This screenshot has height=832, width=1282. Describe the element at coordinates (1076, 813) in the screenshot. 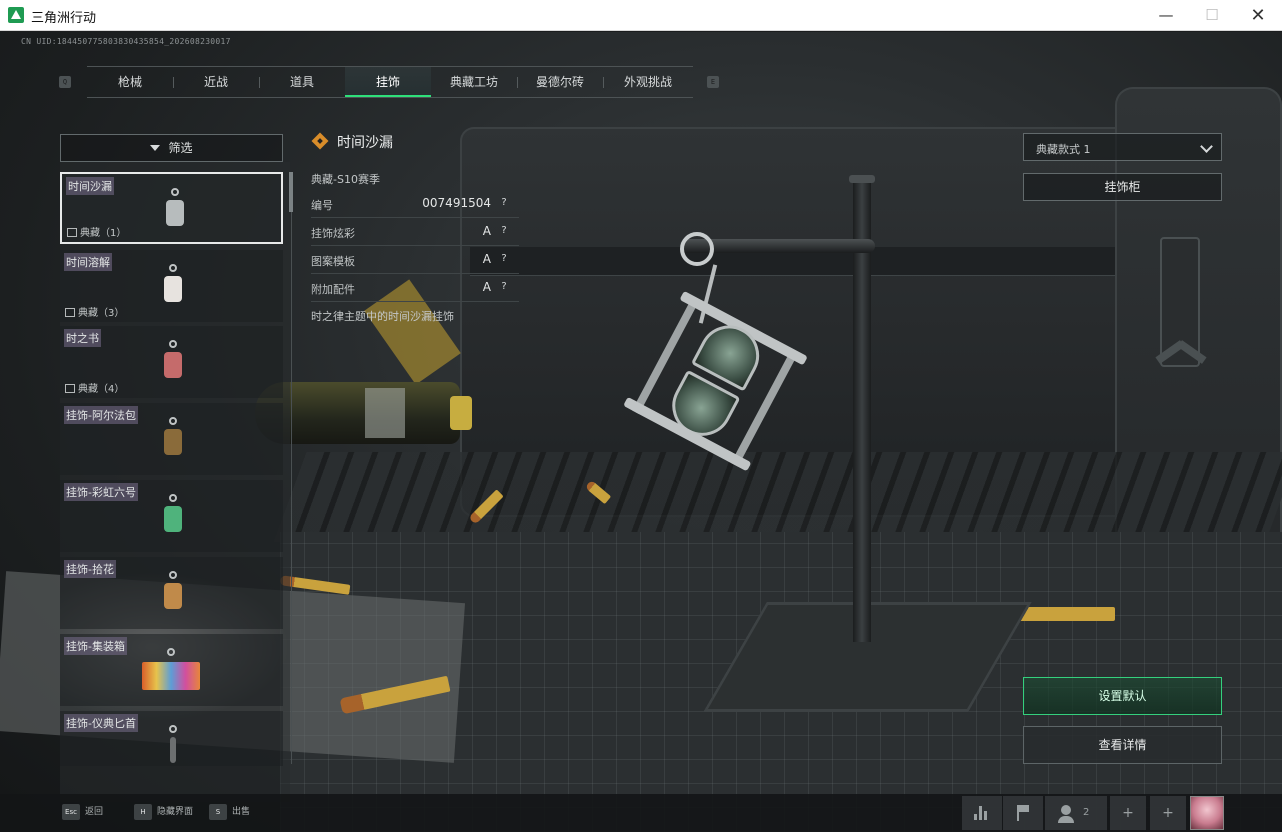

I see `friends-button: 2` at that location.